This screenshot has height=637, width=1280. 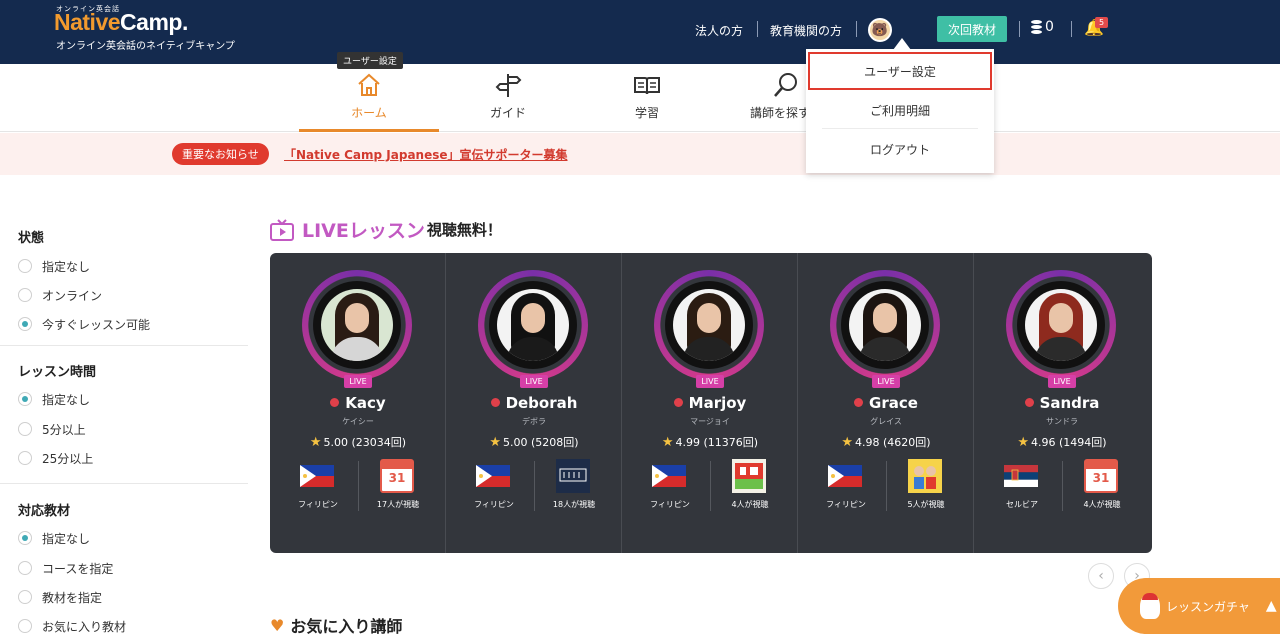 I want to click on mascot-icon, so click(x=1150, y=606).